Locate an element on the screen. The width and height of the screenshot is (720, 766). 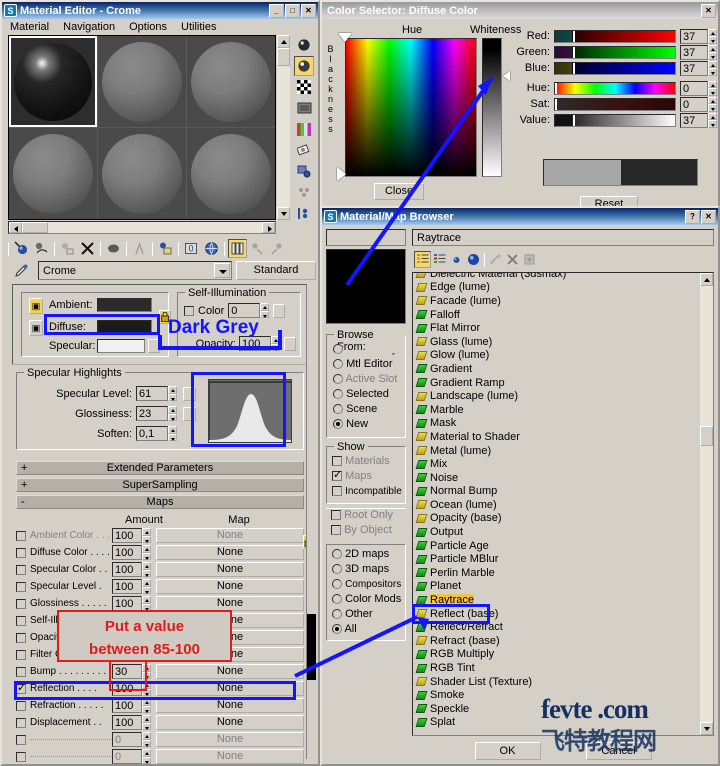
list-item: Gradient is located at coordinates (556, 369).